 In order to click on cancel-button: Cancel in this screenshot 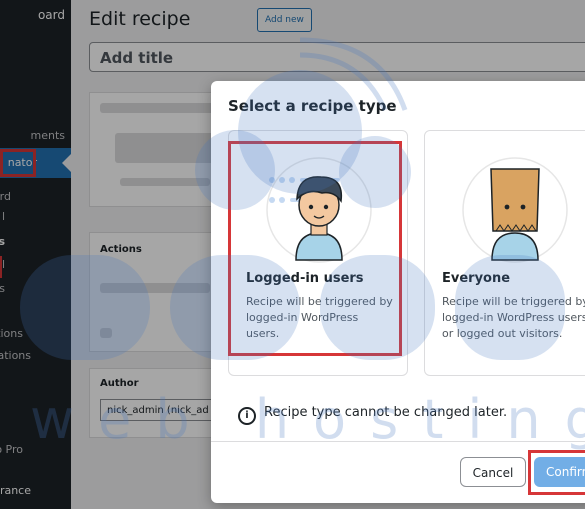, I will do `click(493, 472)`.